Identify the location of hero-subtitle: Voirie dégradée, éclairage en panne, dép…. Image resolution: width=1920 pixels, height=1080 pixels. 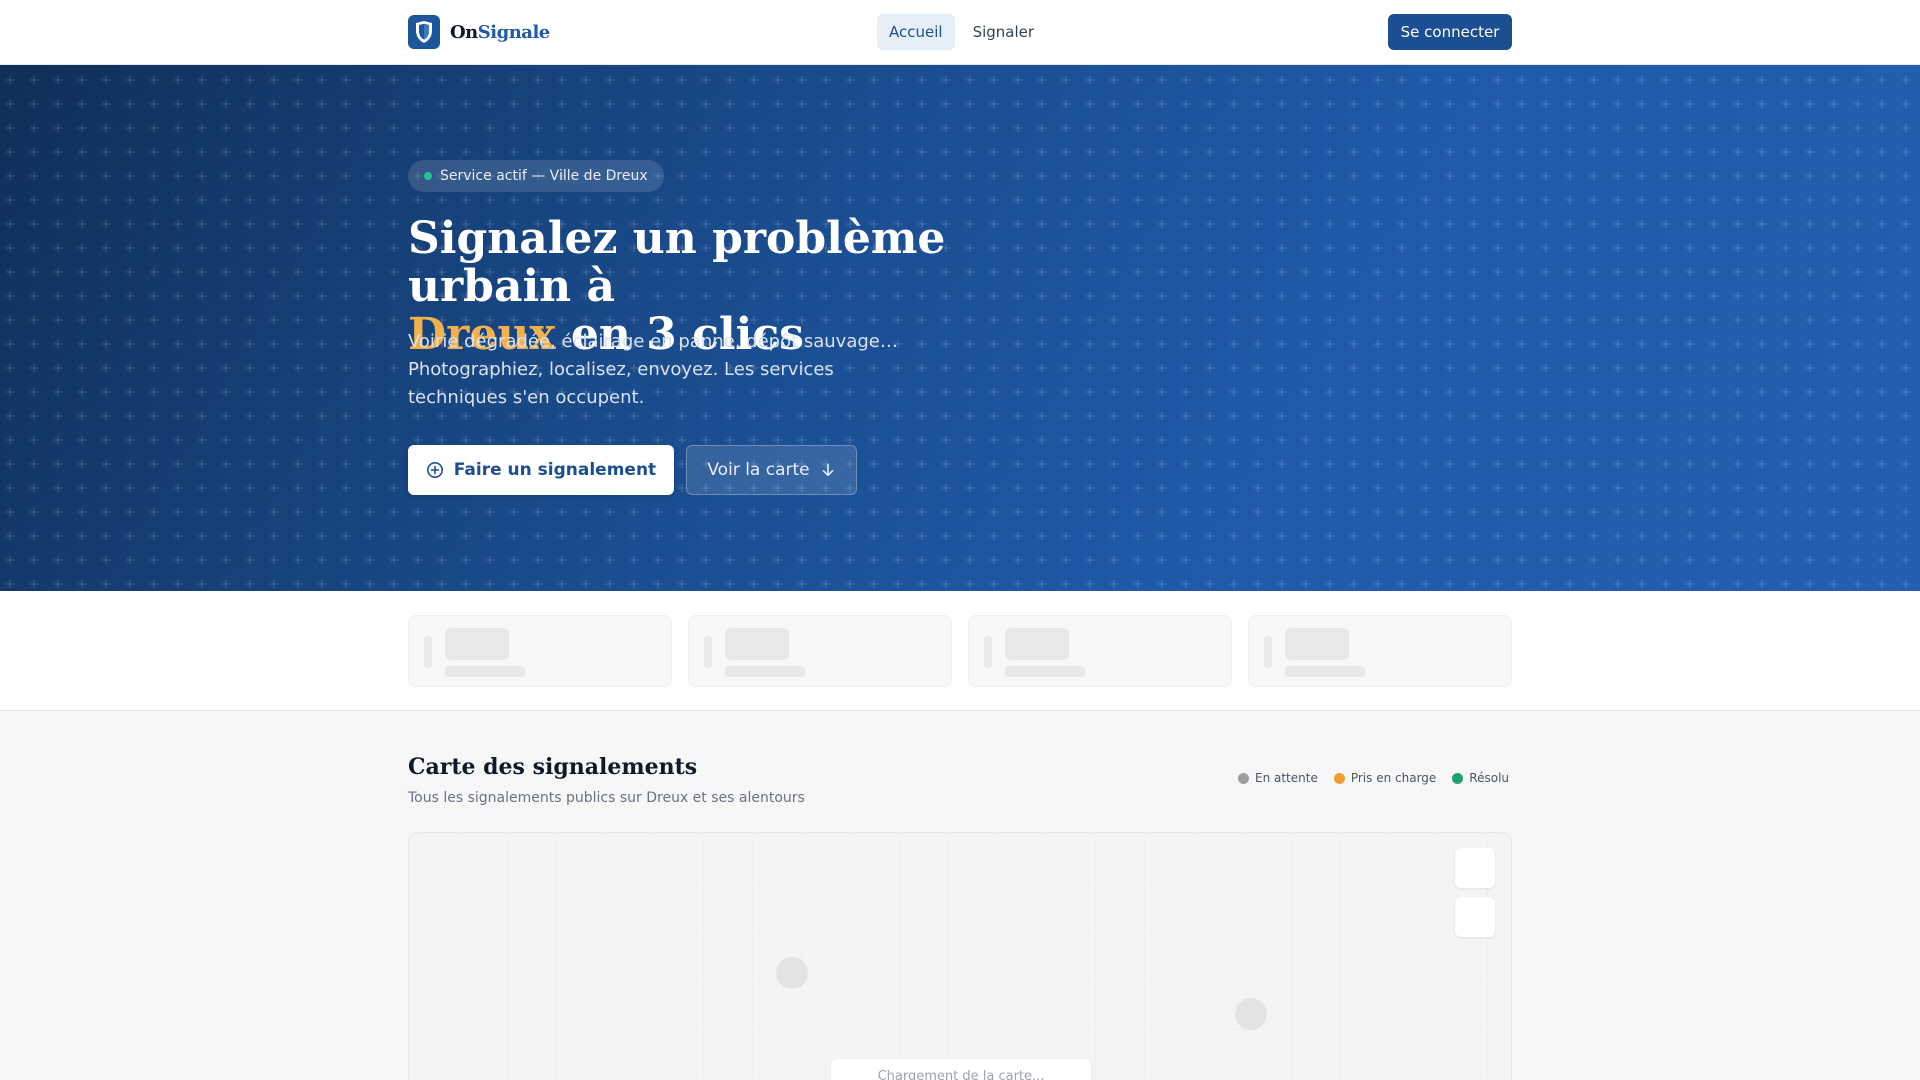
(653, 369).